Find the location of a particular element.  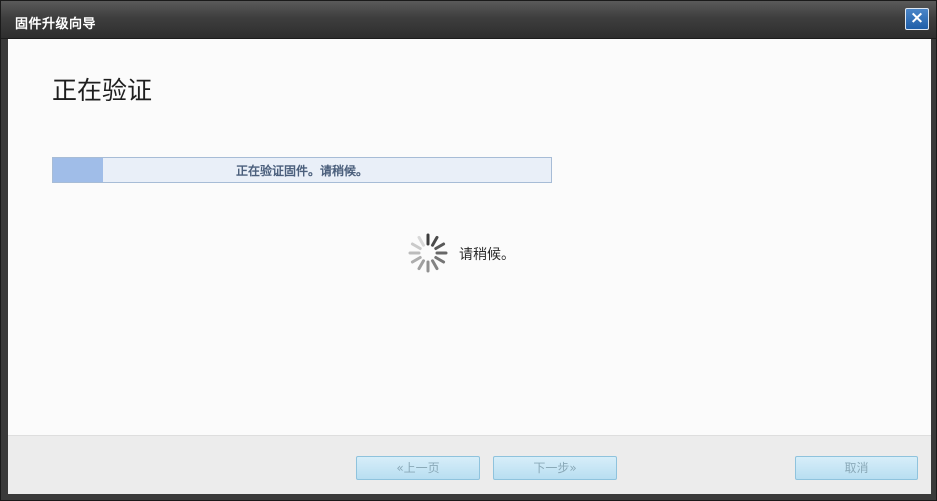

close-icon: × is located at coordinates (917, 18).